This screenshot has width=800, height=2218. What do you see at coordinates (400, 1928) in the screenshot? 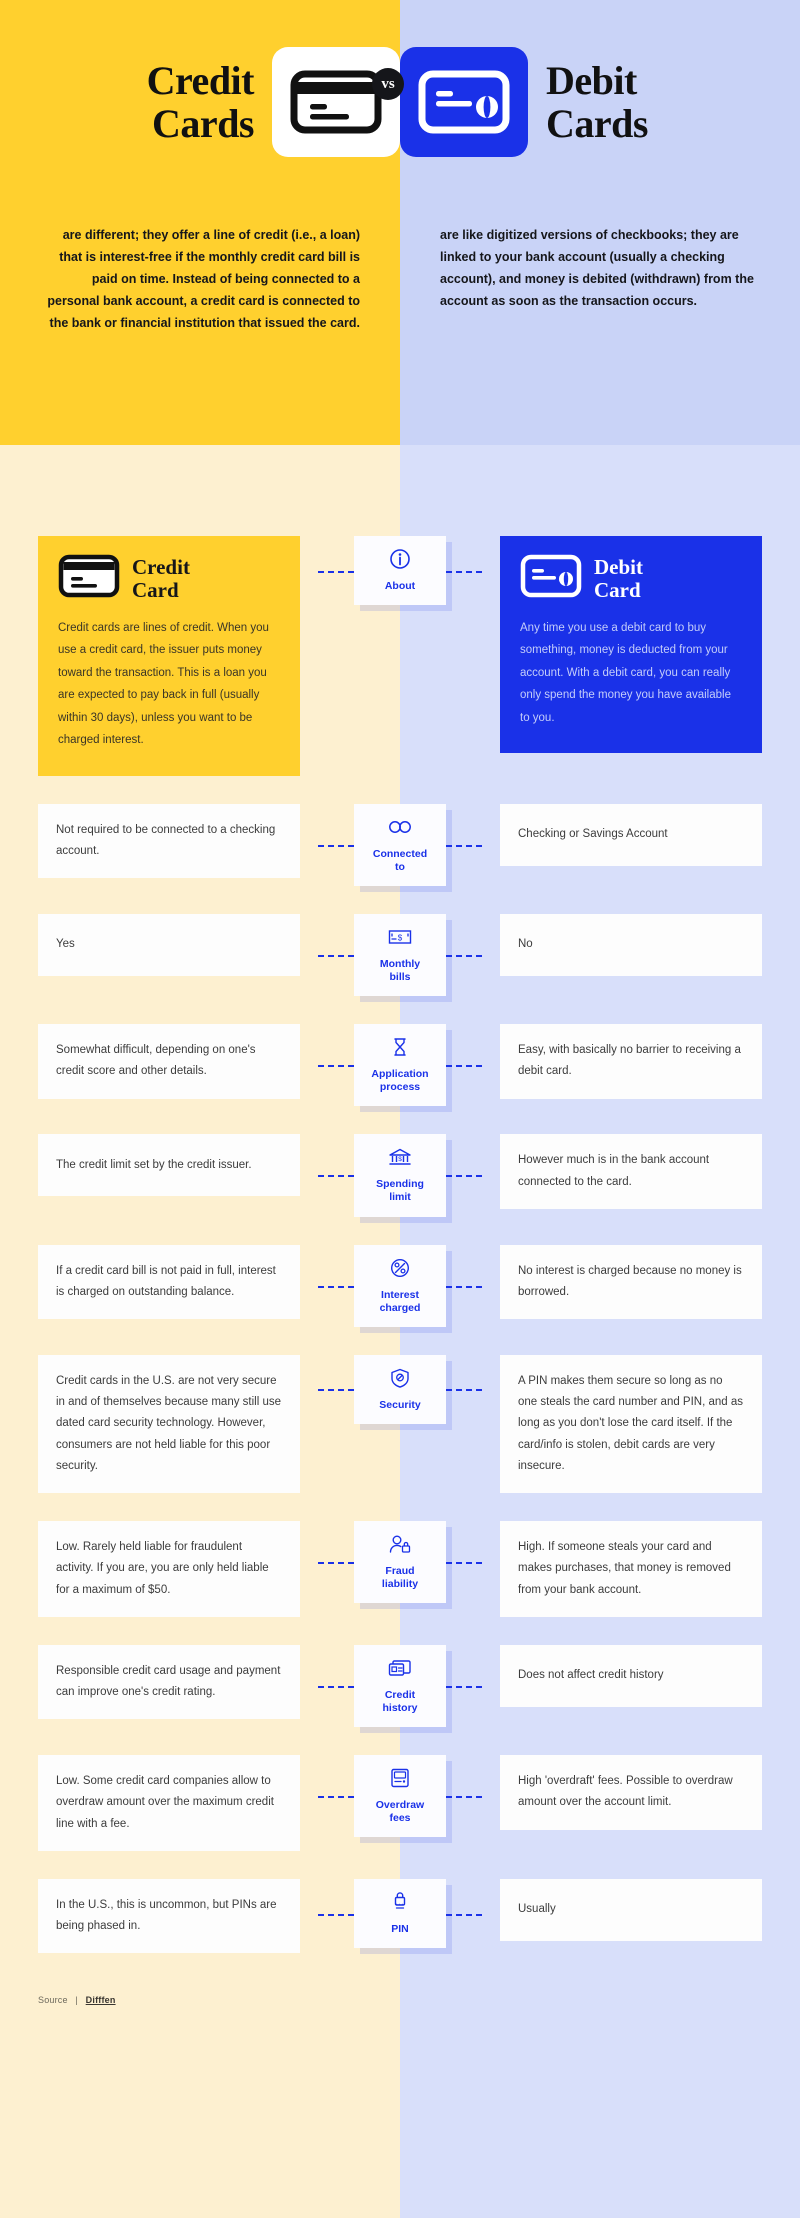
I see `chip-label: PIN` at bounding box center [400, 1928].